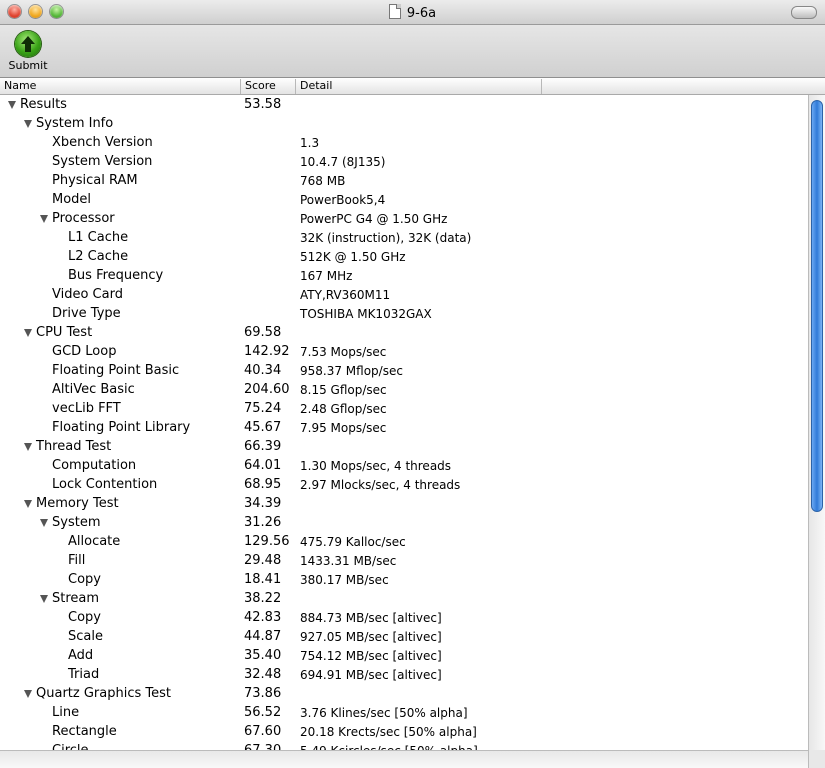  Describe the element at coordinates (404, 180) in the screenshot. I see `outline-row: Physical RAM 768 MB` at that location.